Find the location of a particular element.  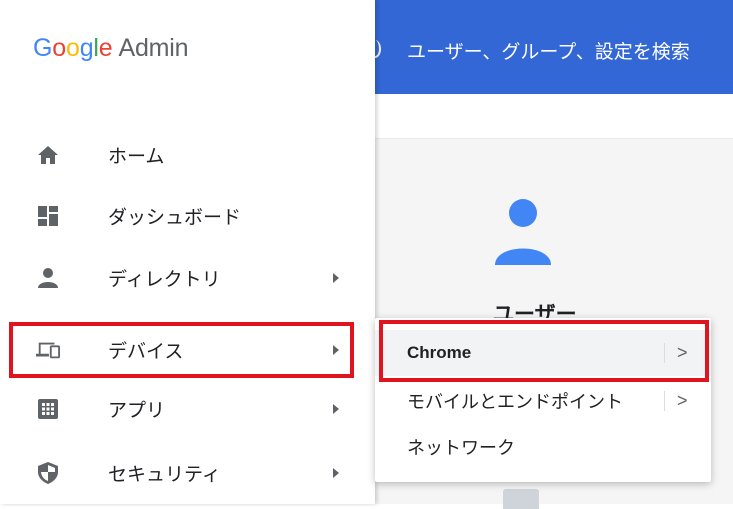

nav-item-directory: ディレクトリ is located at coordinates (187, 278).